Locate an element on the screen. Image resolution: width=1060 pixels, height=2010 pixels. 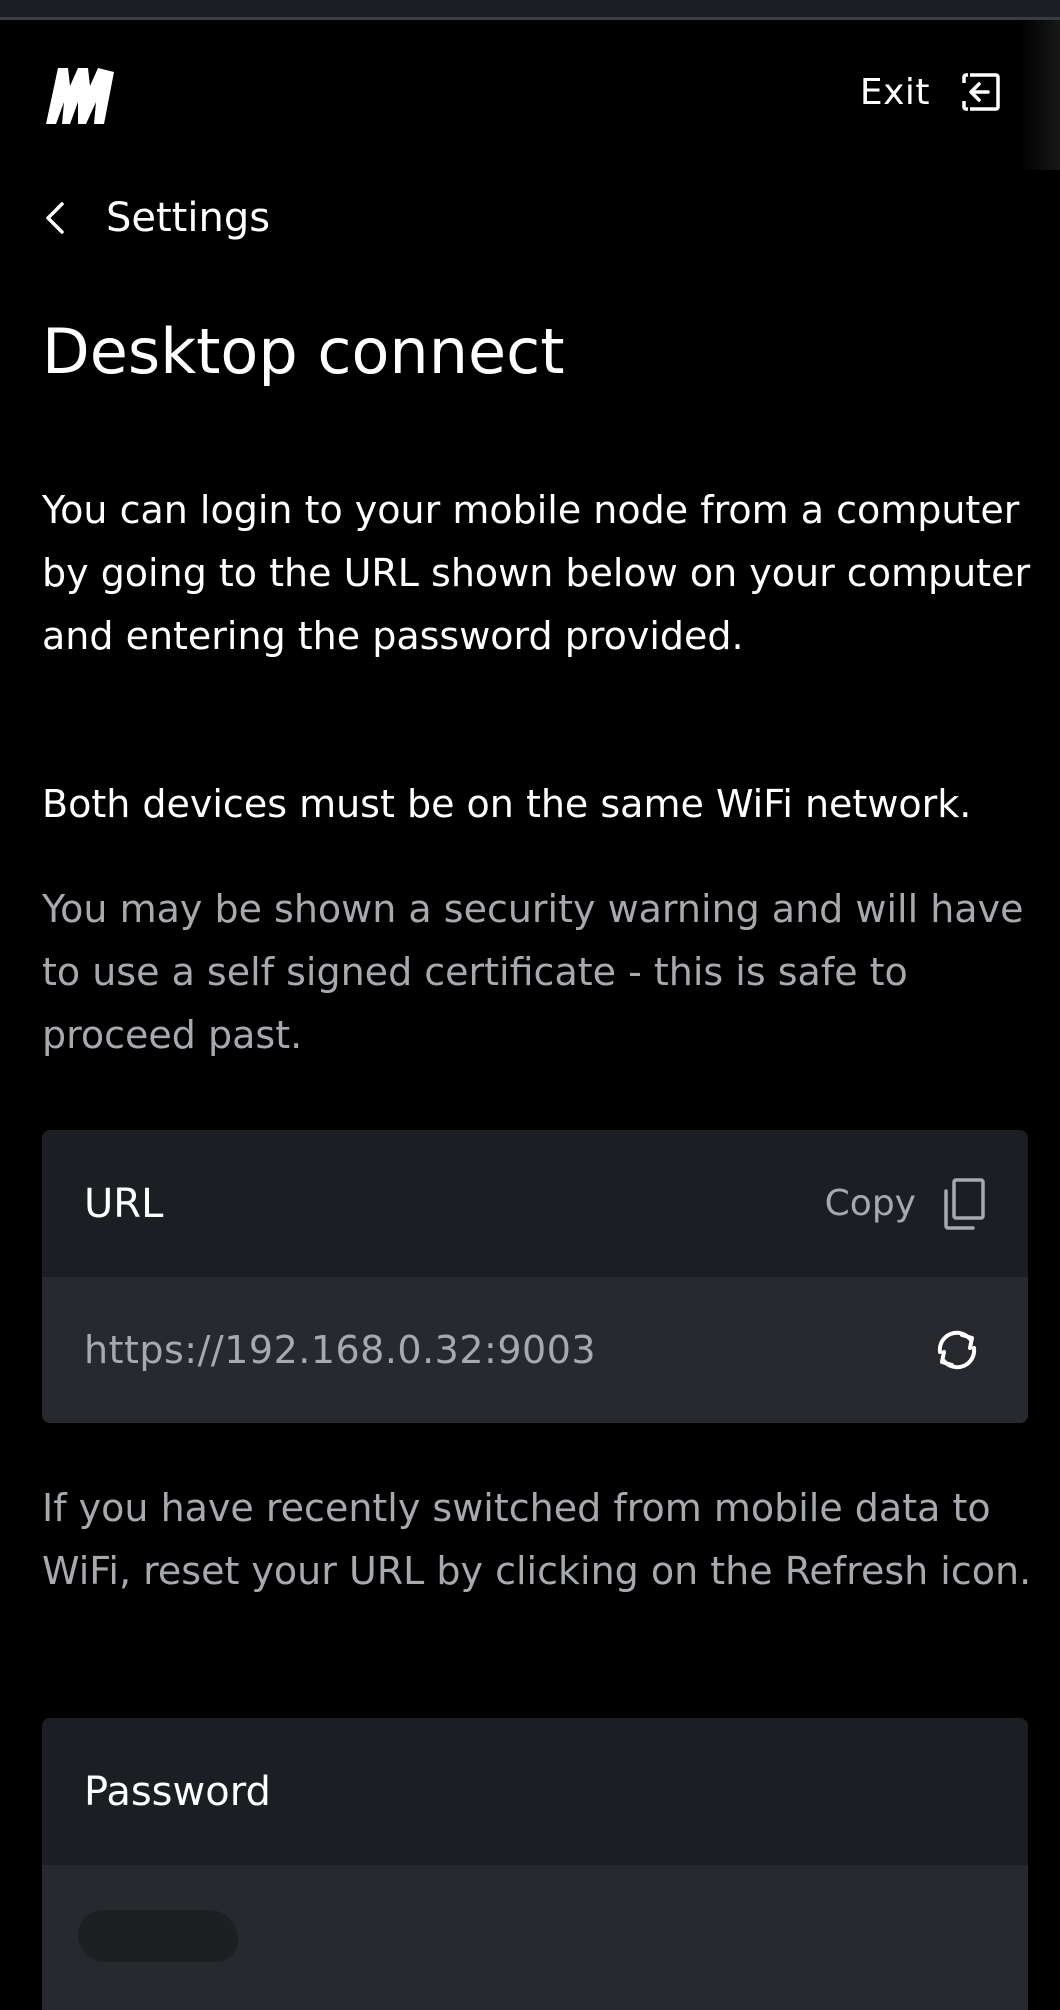
password-card-title: Password is located at coordinates (177, 1791).